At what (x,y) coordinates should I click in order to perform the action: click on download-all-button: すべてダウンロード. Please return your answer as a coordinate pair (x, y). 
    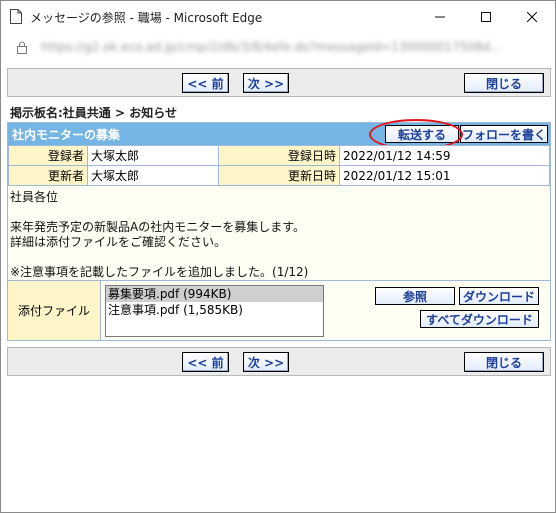
    Looking at the image, I should click on (479, 319).